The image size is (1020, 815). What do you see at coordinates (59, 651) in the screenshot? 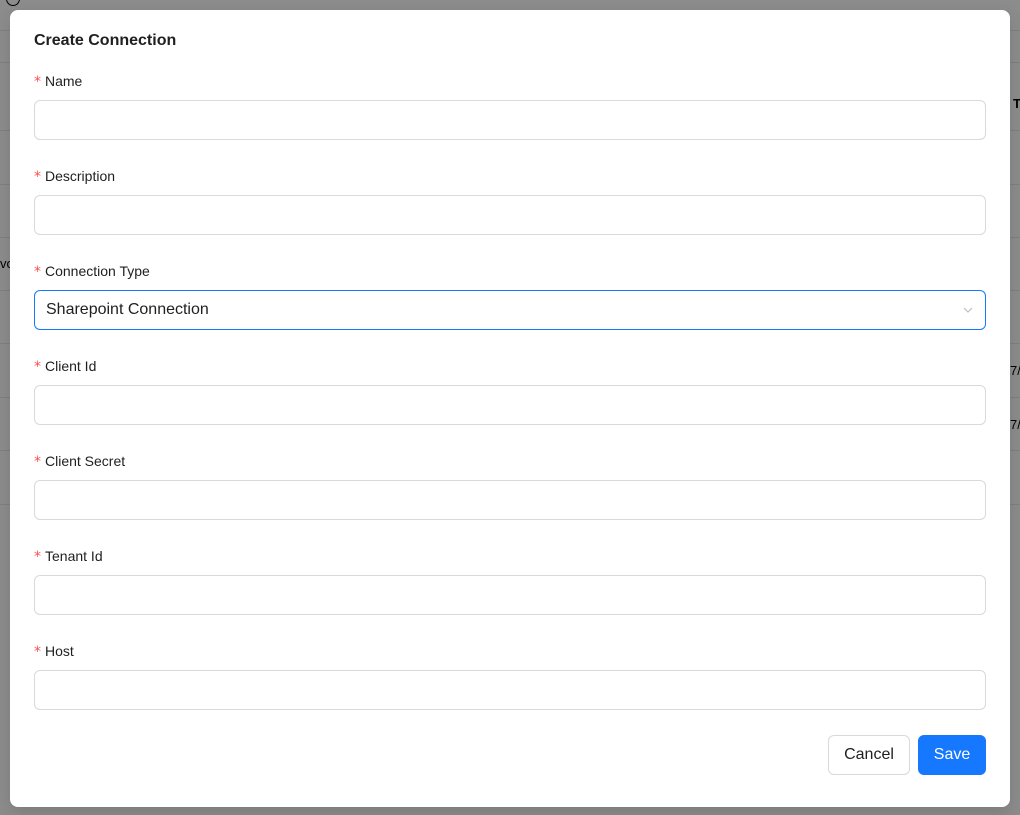
I see `host-label-text: Host` at bounding box center [59, 651].